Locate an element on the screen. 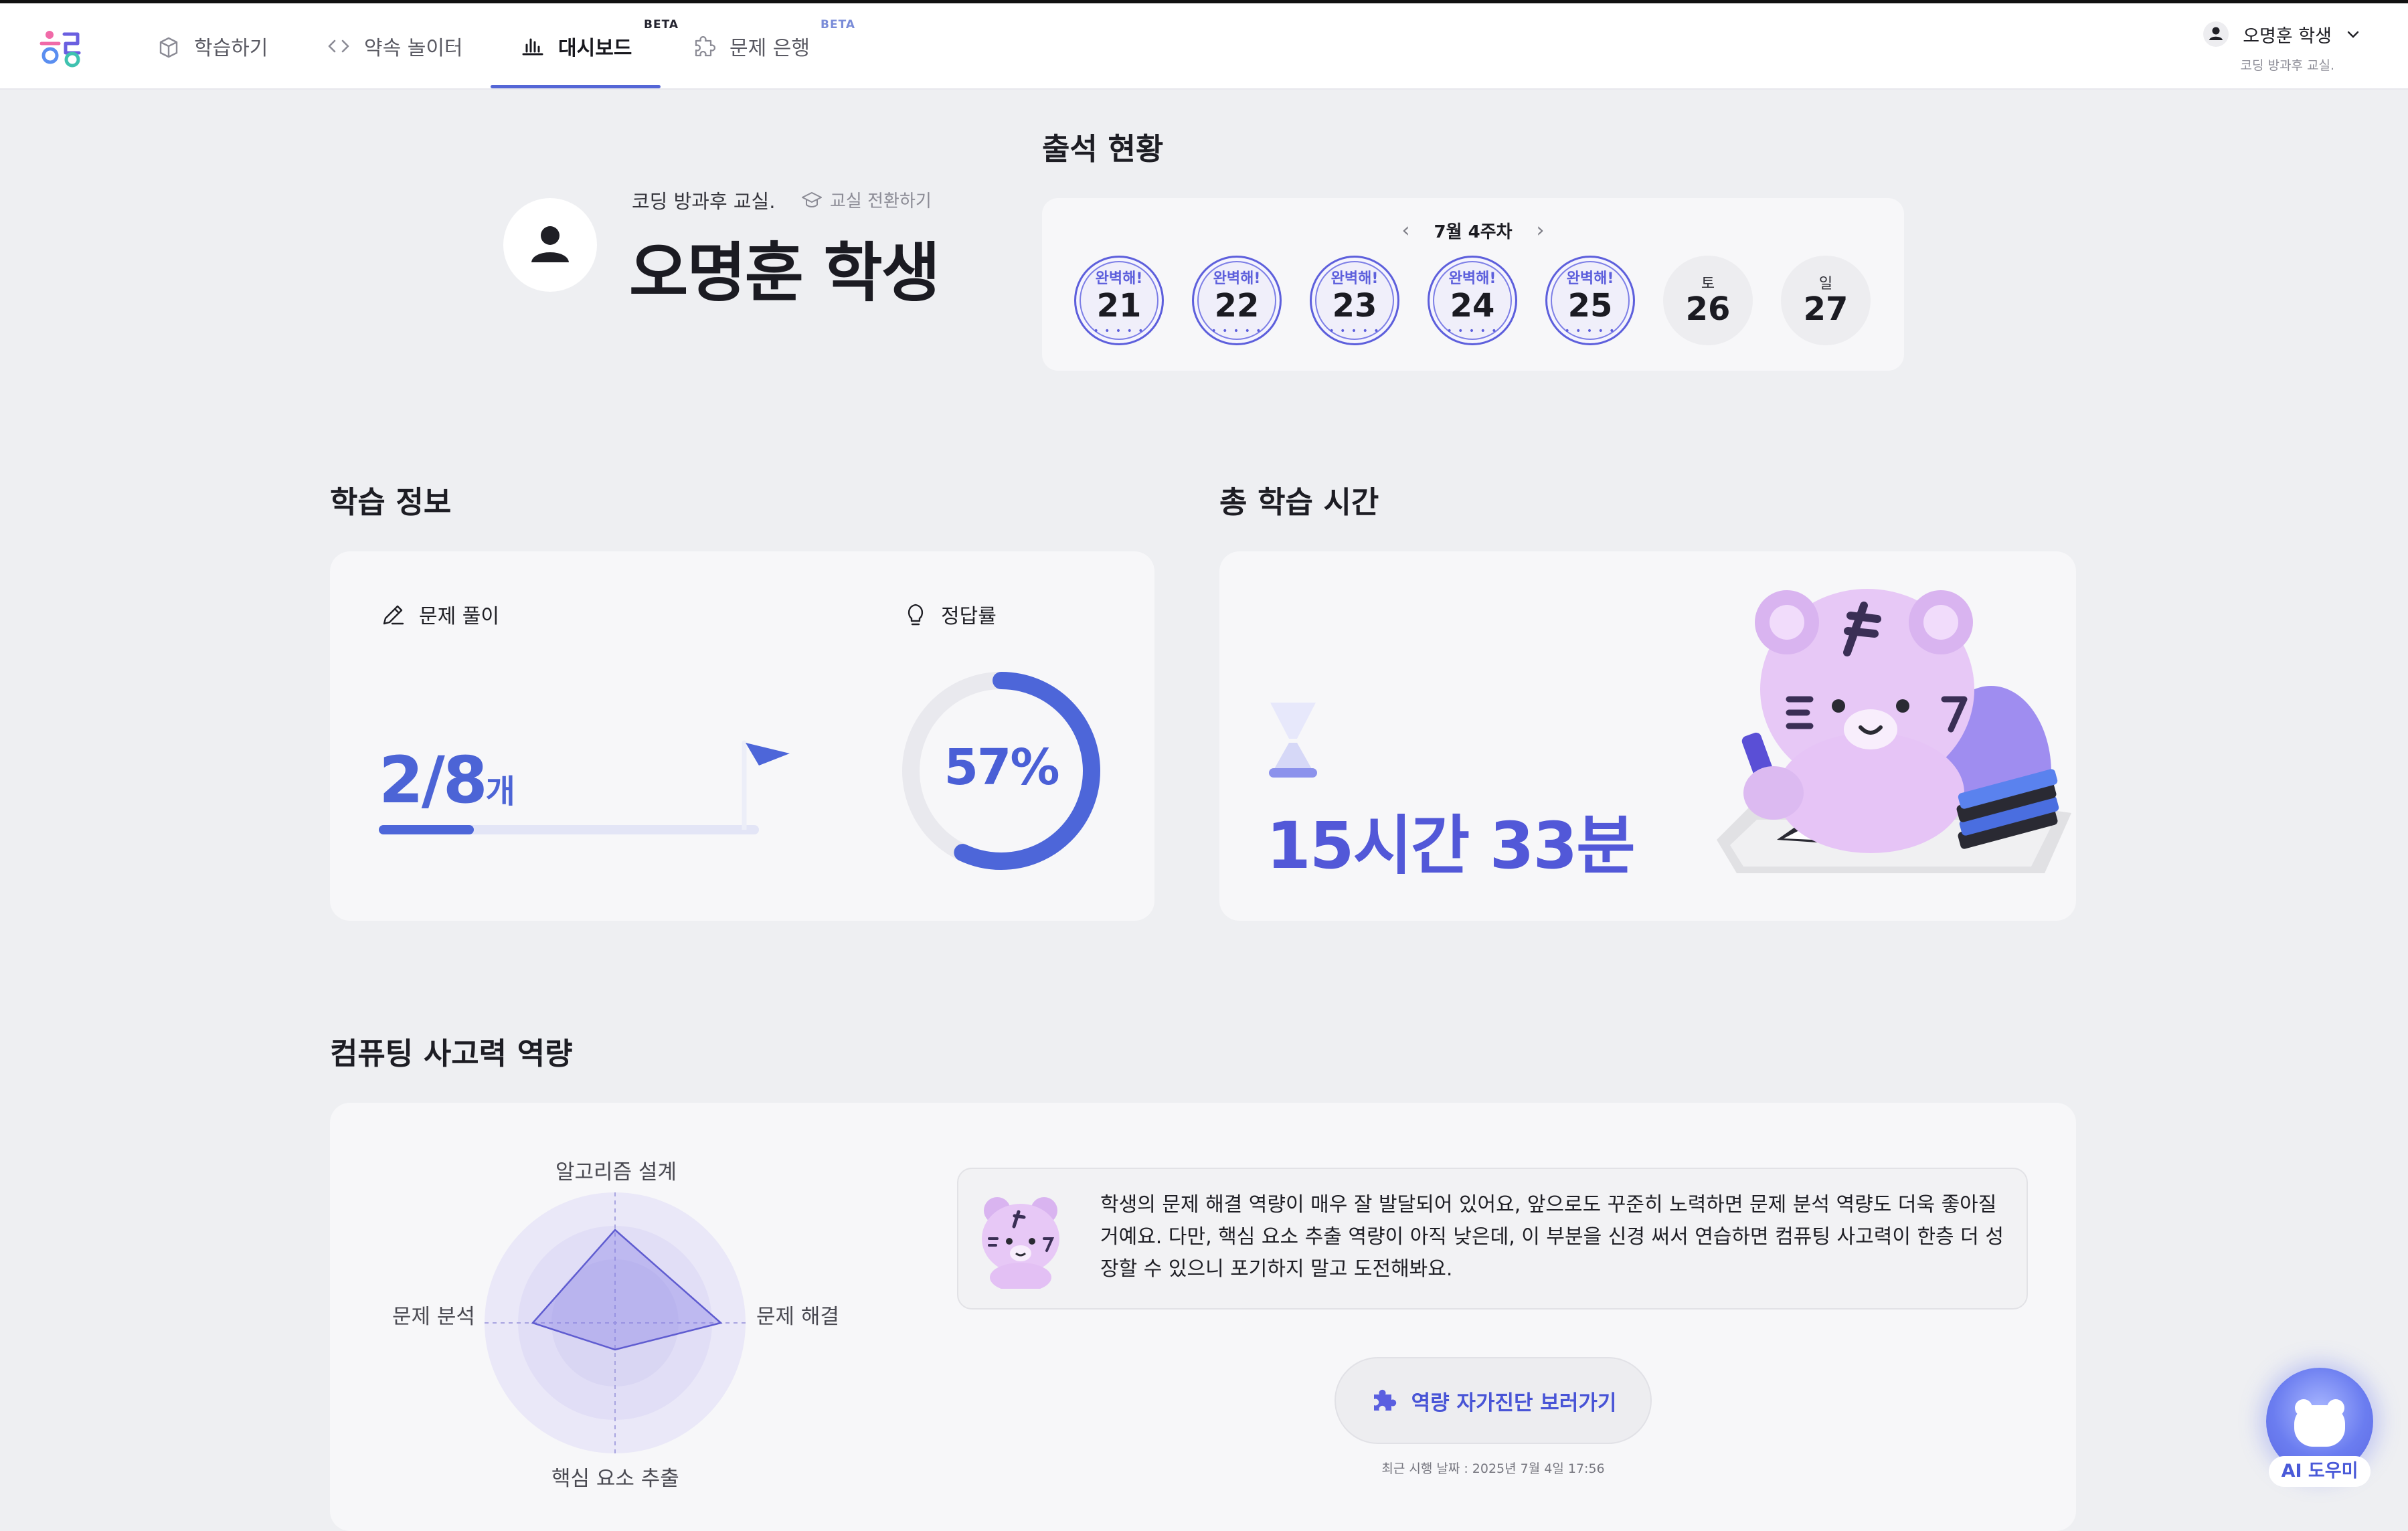 This screenshot has width=2408, height=1531. user-name: 오명훈 학생 is located at coordinates (2287, 36).